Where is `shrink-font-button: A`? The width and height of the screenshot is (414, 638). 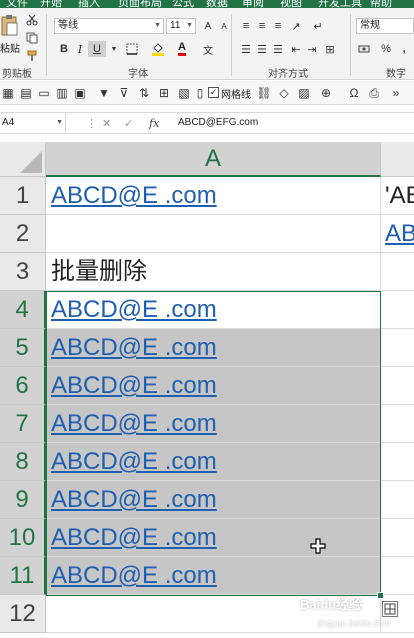
shrink-font-button: A is located at coordinates (224, 26).